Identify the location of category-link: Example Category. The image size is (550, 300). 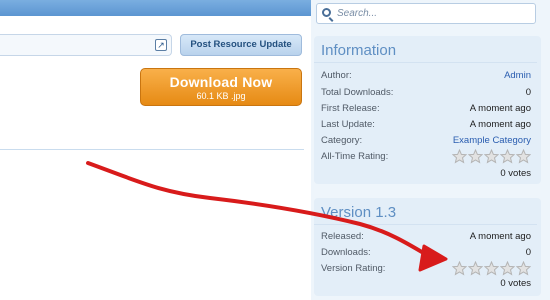
(492, 141).